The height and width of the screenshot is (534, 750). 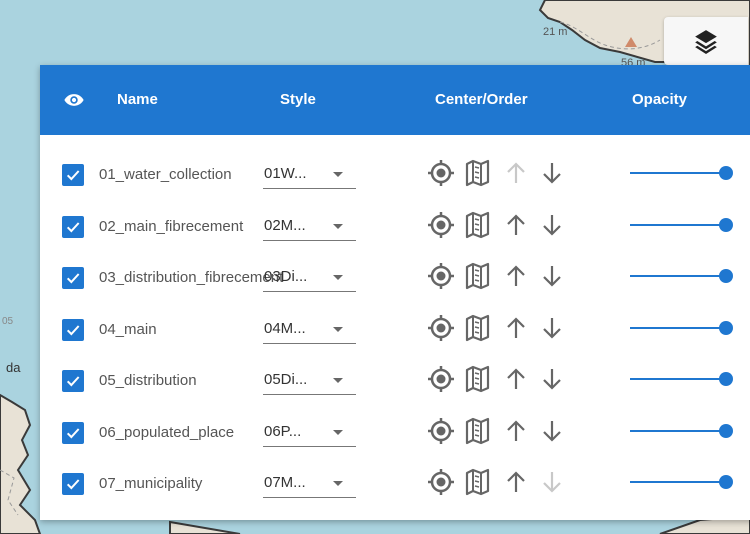 What do you see at coordinates (151, 483) in the screenshot?
I see `layer-name: 07_municipality` at bounding box center [151, 483].